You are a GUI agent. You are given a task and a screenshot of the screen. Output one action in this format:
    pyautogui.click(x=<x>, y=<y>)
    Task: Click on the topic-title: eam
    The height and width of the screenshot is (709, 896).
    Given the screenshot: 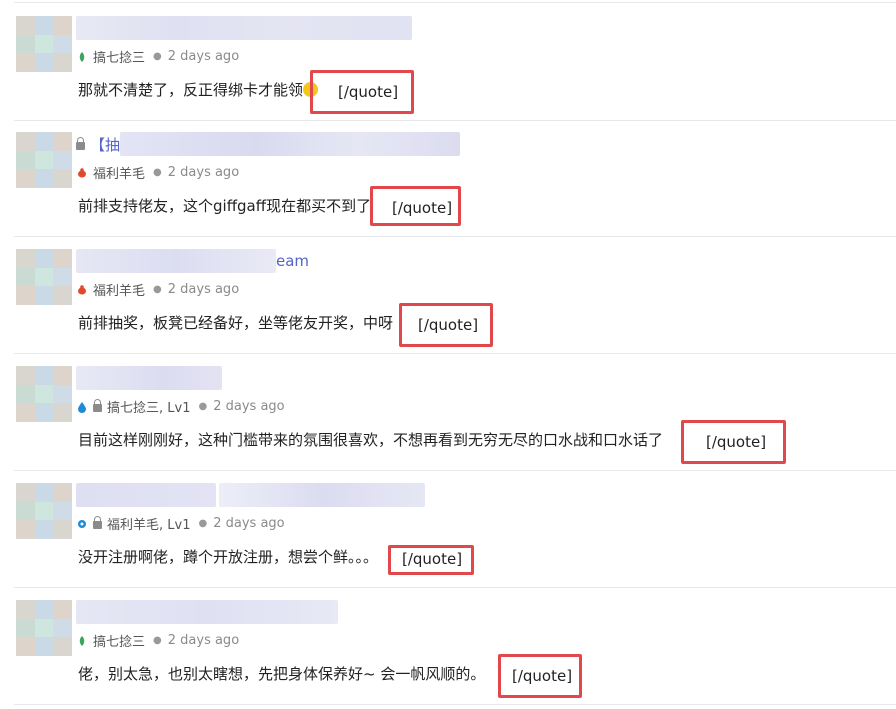 What is the action you would take?
    pyautogui.click(x=192, y=261)
    